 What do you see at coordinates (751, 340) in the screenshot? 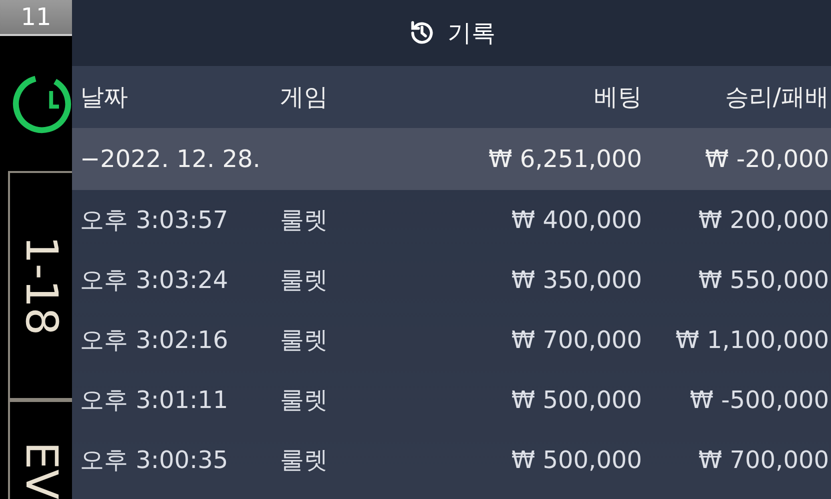
I see `result-cell-text: ₩ 1,100,000` at bounding box center [751, 340].